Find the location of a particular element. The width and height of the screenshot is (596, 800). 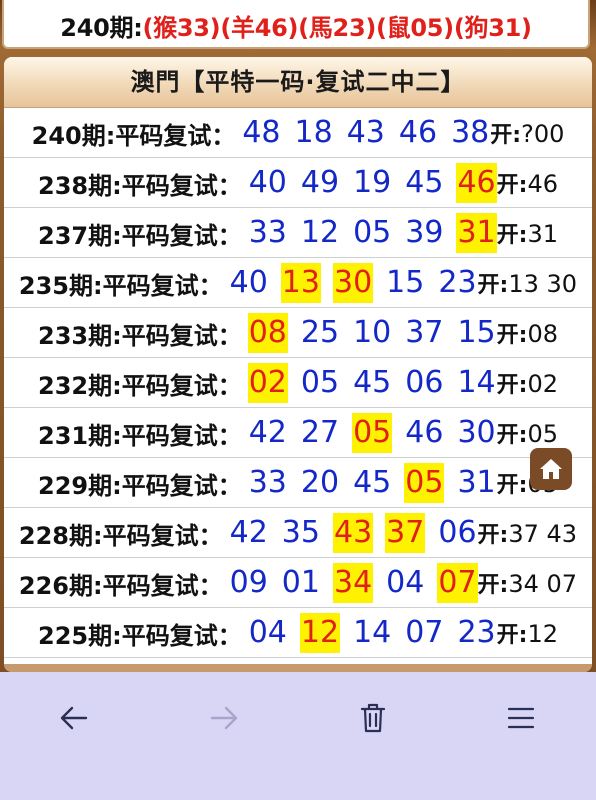

prediction-row: 229期:平码复试：3320450531开:05 is located at coordinates (298, 483).